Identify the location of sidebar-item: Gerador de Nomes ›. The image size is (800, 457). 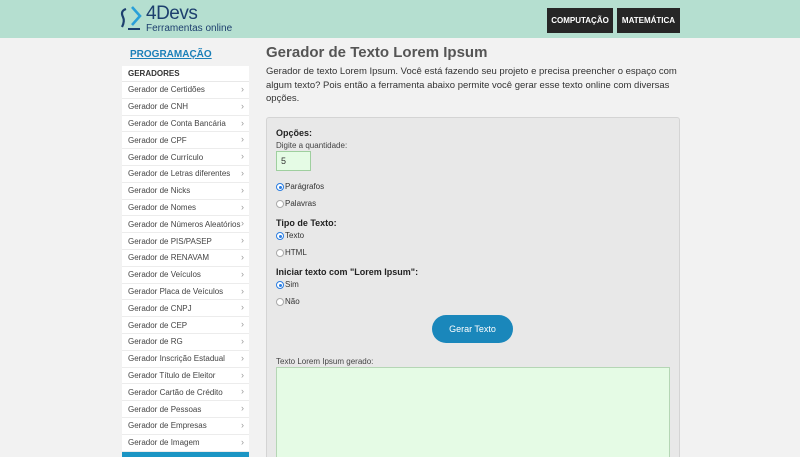
(185, 208).